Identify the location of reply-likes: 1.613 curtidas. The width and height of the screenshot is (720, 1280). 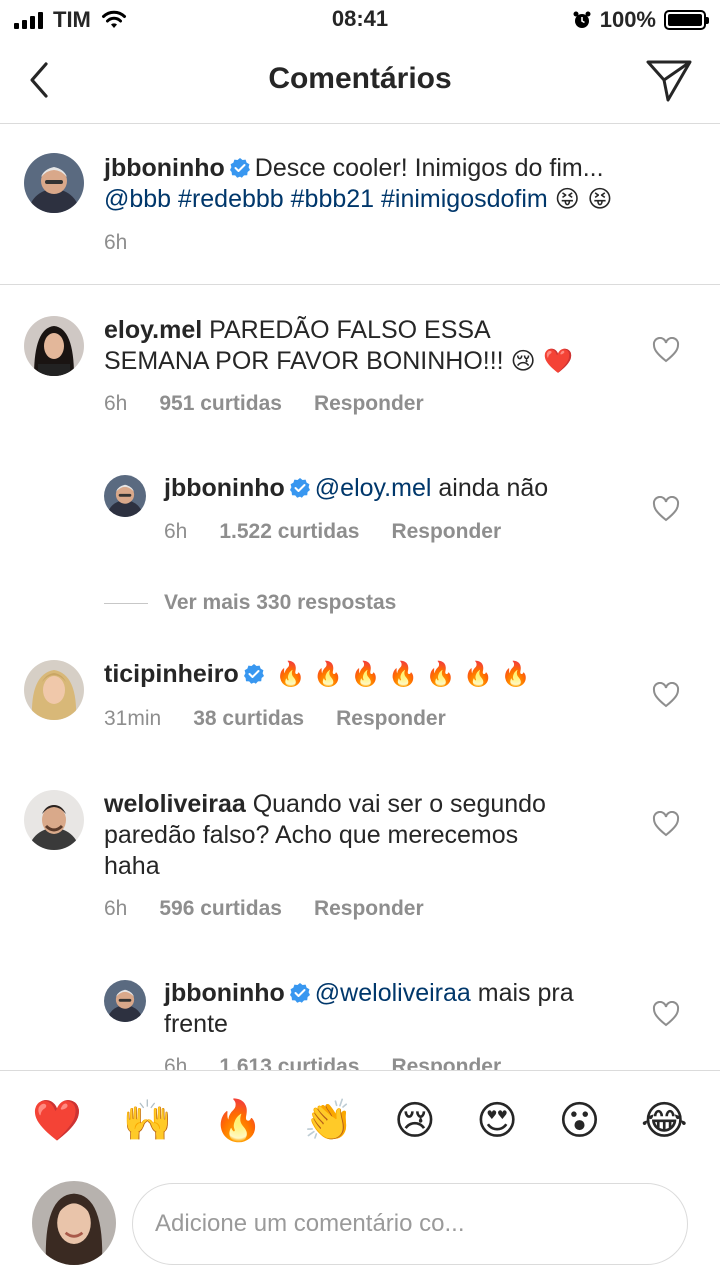
(289, 1062).